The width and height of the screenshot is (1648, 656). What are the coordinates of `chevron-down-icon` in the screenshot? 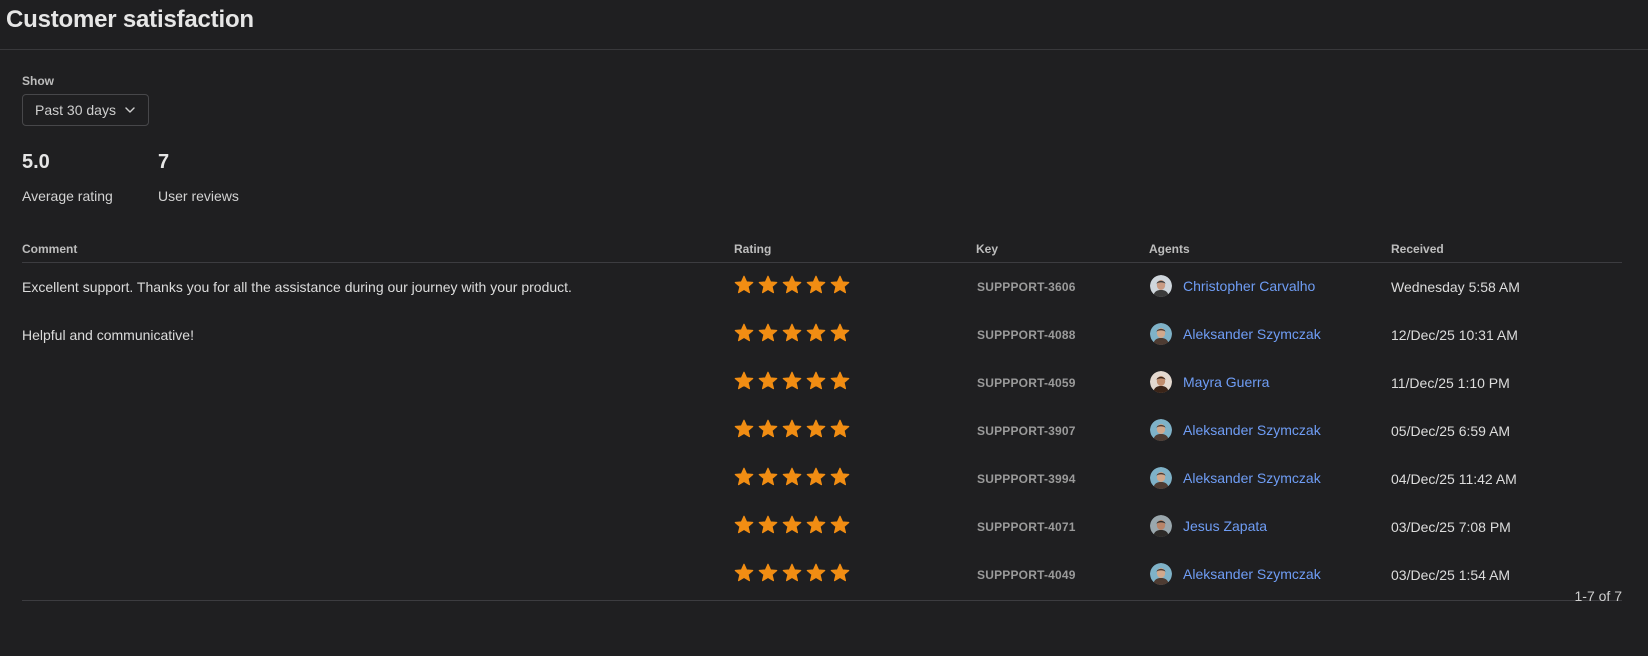 It's located at (130, 110).